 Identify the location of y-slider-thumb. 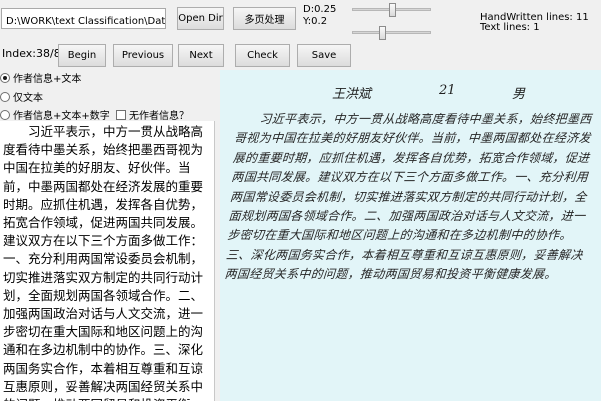
(382, 33).